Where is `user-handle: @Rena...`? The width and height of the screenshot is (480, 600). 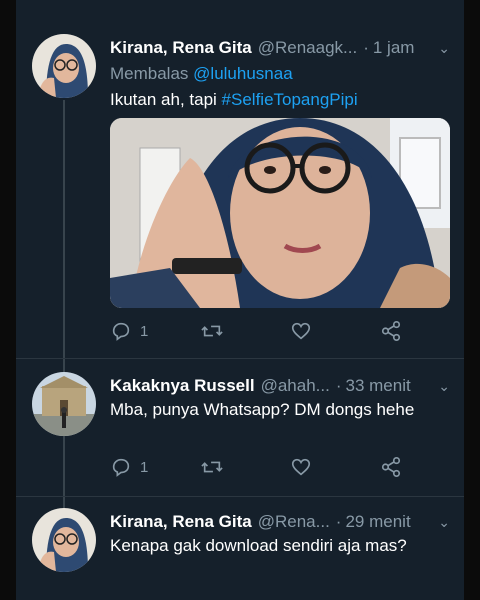 user-handle: @Rena... is located at coordinates (294, 522).